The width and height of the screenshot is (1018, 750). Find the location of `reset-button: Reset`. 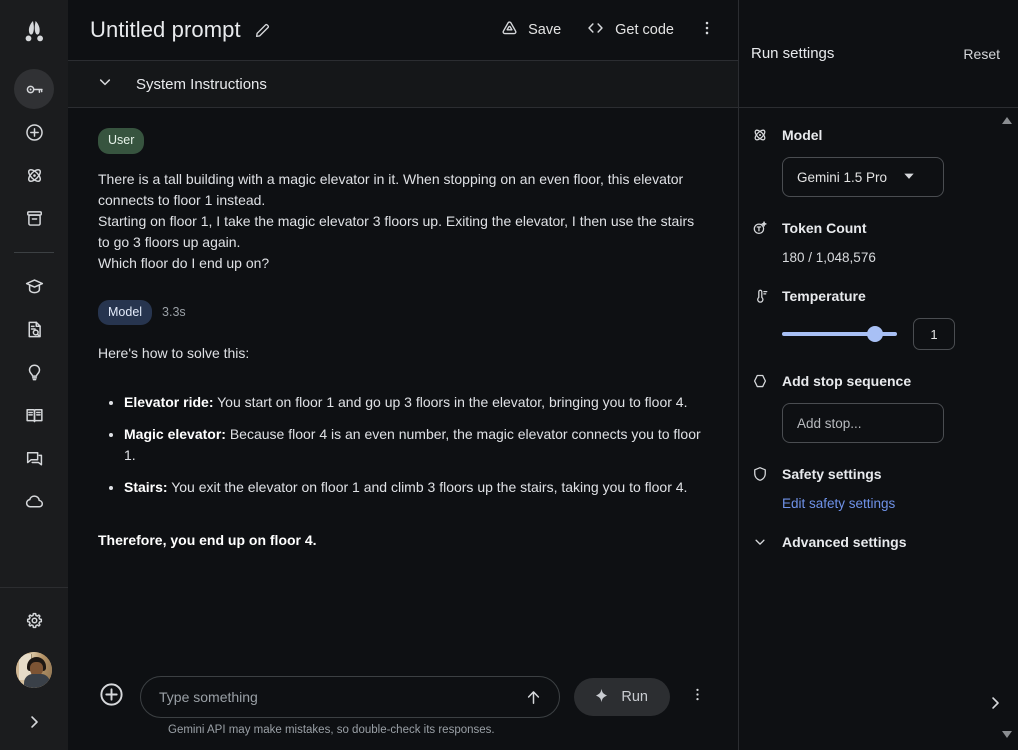

reset-button: Reset is located at coordinates (981, 54).